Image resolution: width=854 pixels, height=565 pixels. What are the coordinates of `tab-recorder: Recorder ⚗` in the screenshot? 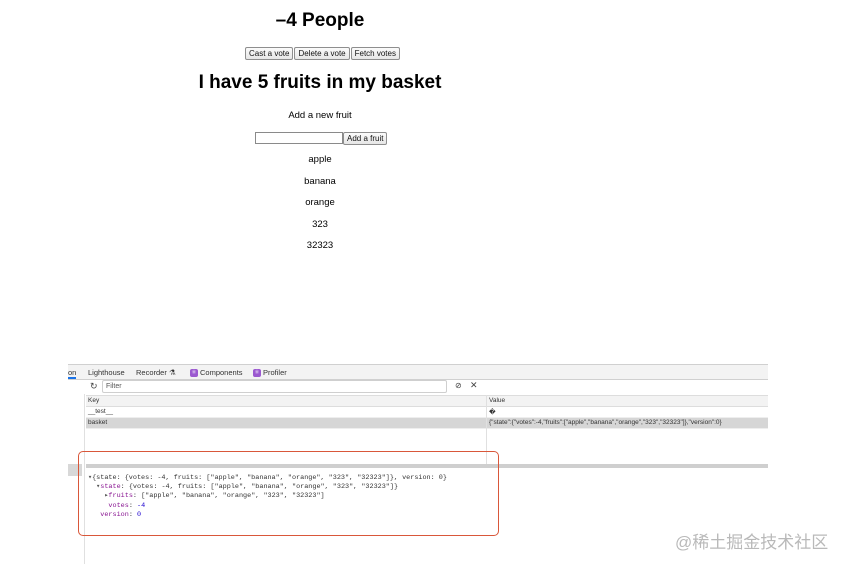 It's located at (156, 372).